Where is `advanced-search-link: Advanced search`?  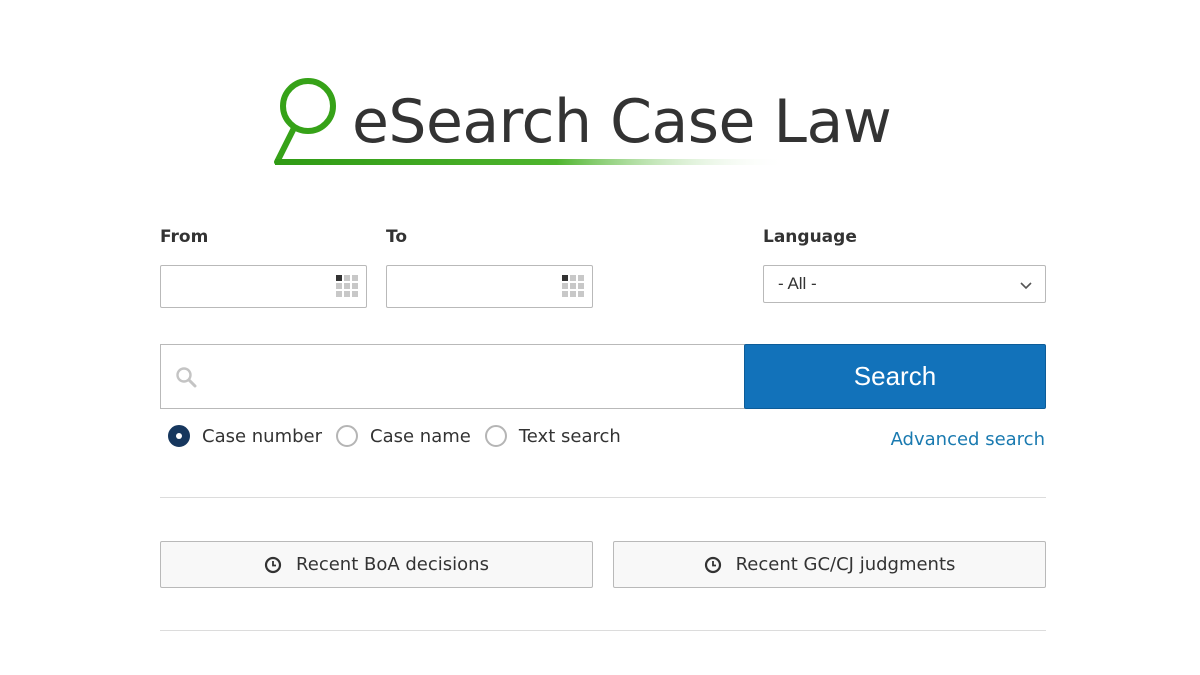
advanced-search-link: Advanced search is located at coordinates (968, 439).